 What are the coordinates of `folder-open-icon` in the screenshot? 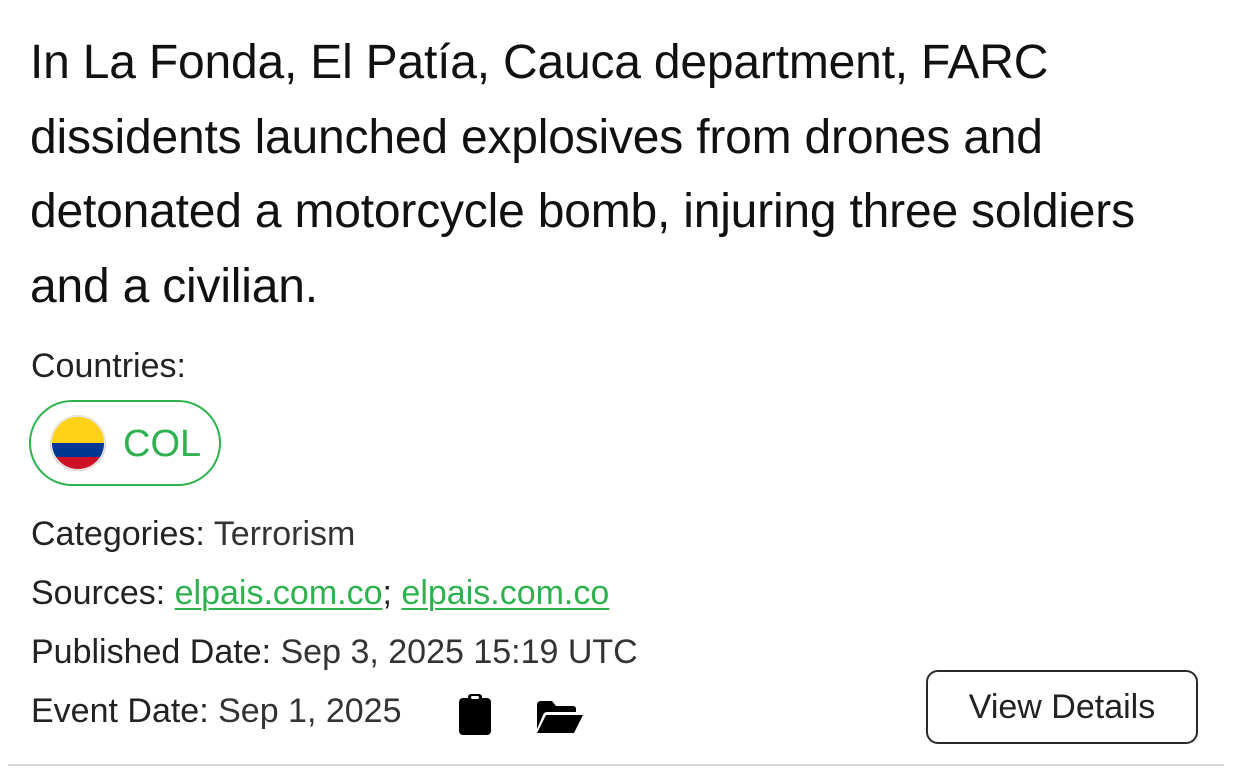 It's located at (560, 717).